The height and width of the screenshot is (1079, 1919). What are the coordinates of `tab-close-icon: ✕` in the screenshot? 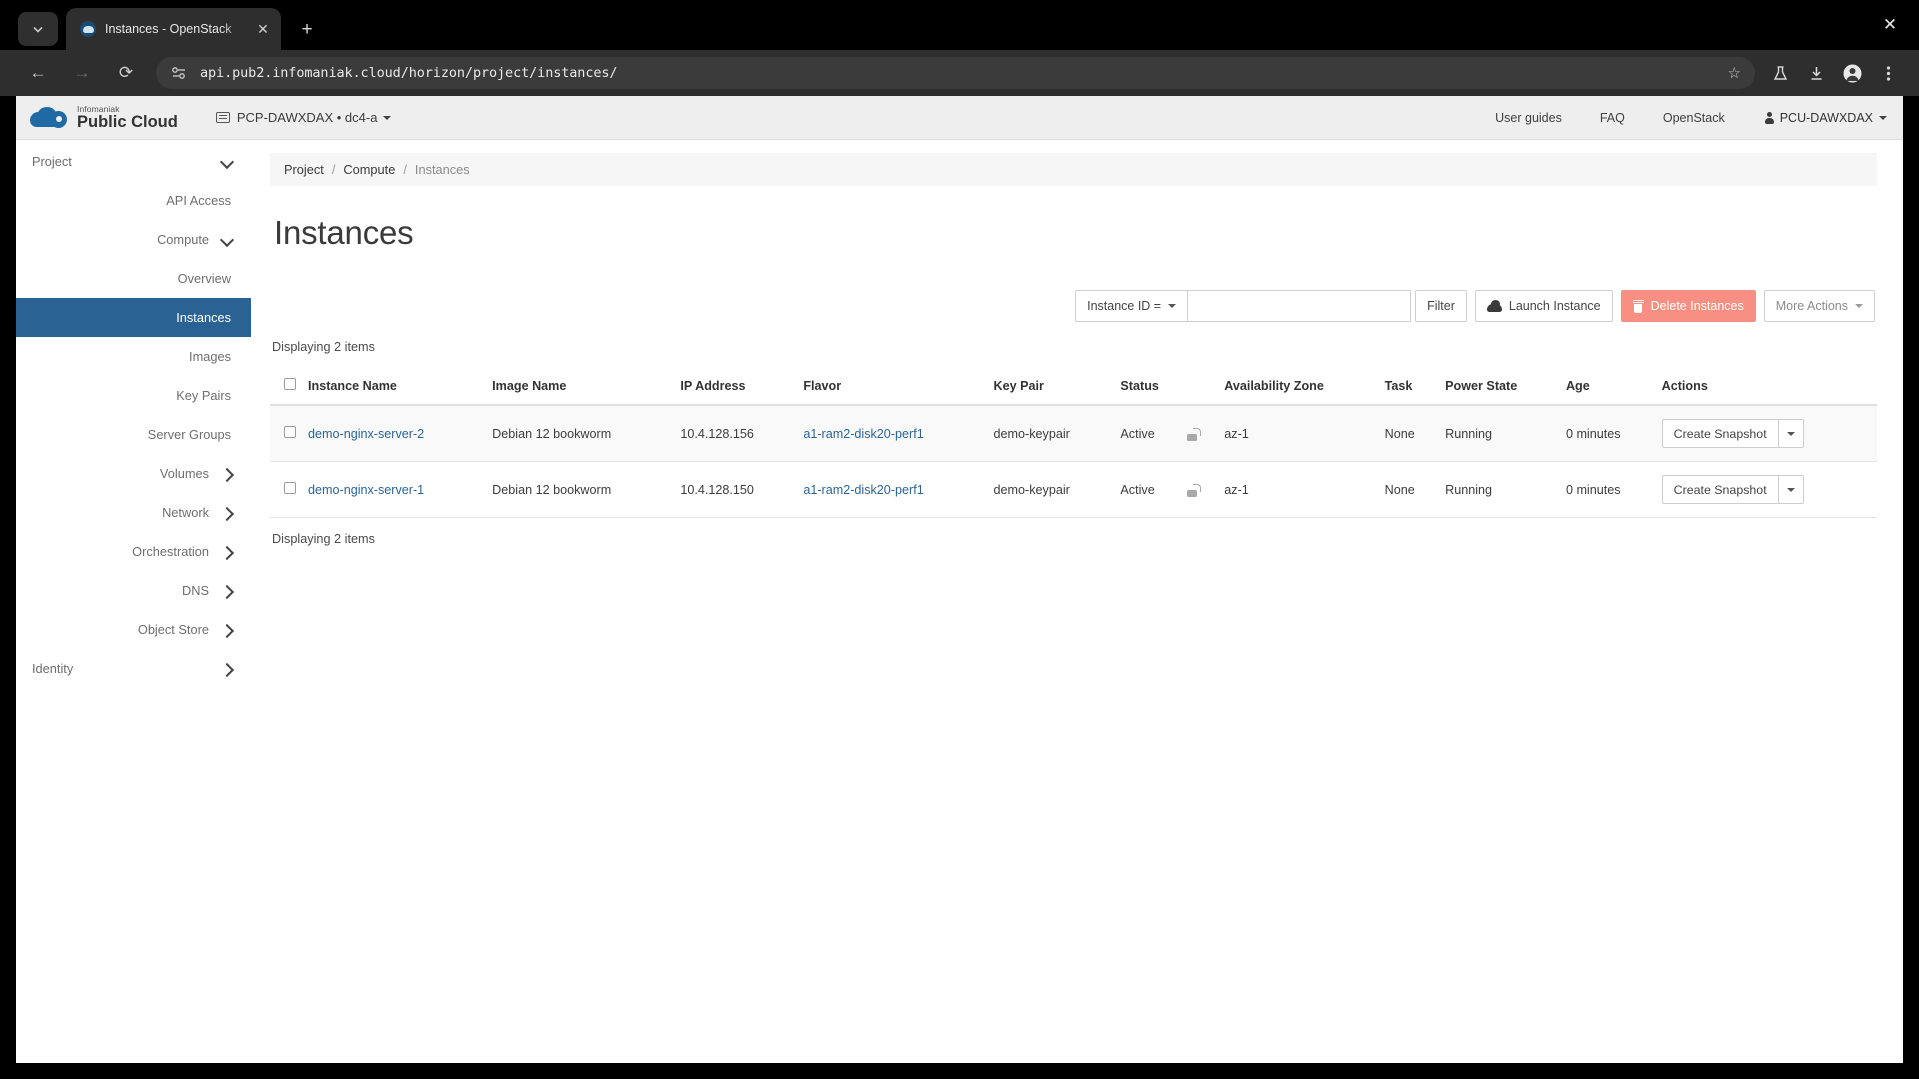 It's located at (263, 29).